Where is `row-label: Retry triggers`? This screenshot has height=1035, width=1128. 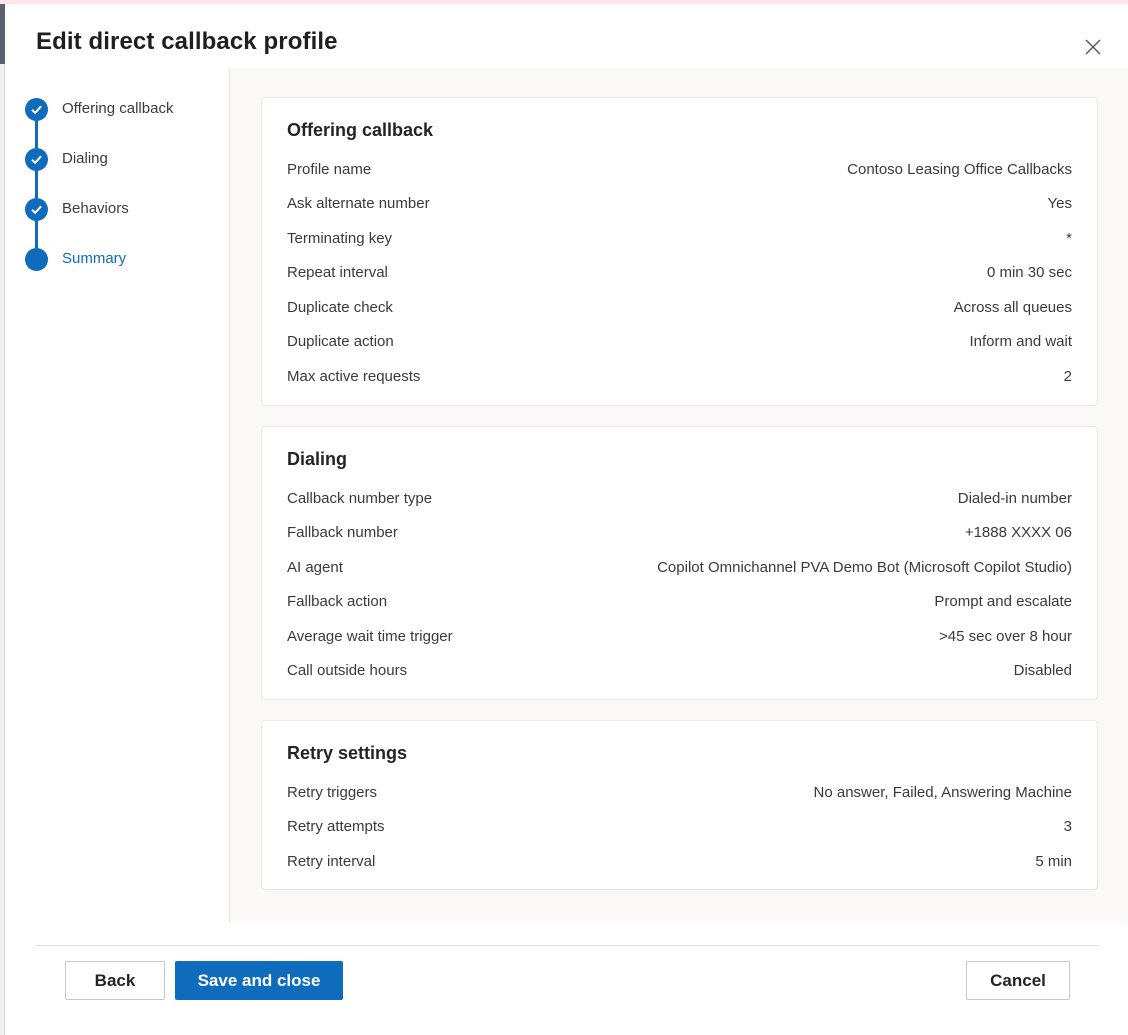 row-label: Retry triggers is located at coordinates (332, 792).